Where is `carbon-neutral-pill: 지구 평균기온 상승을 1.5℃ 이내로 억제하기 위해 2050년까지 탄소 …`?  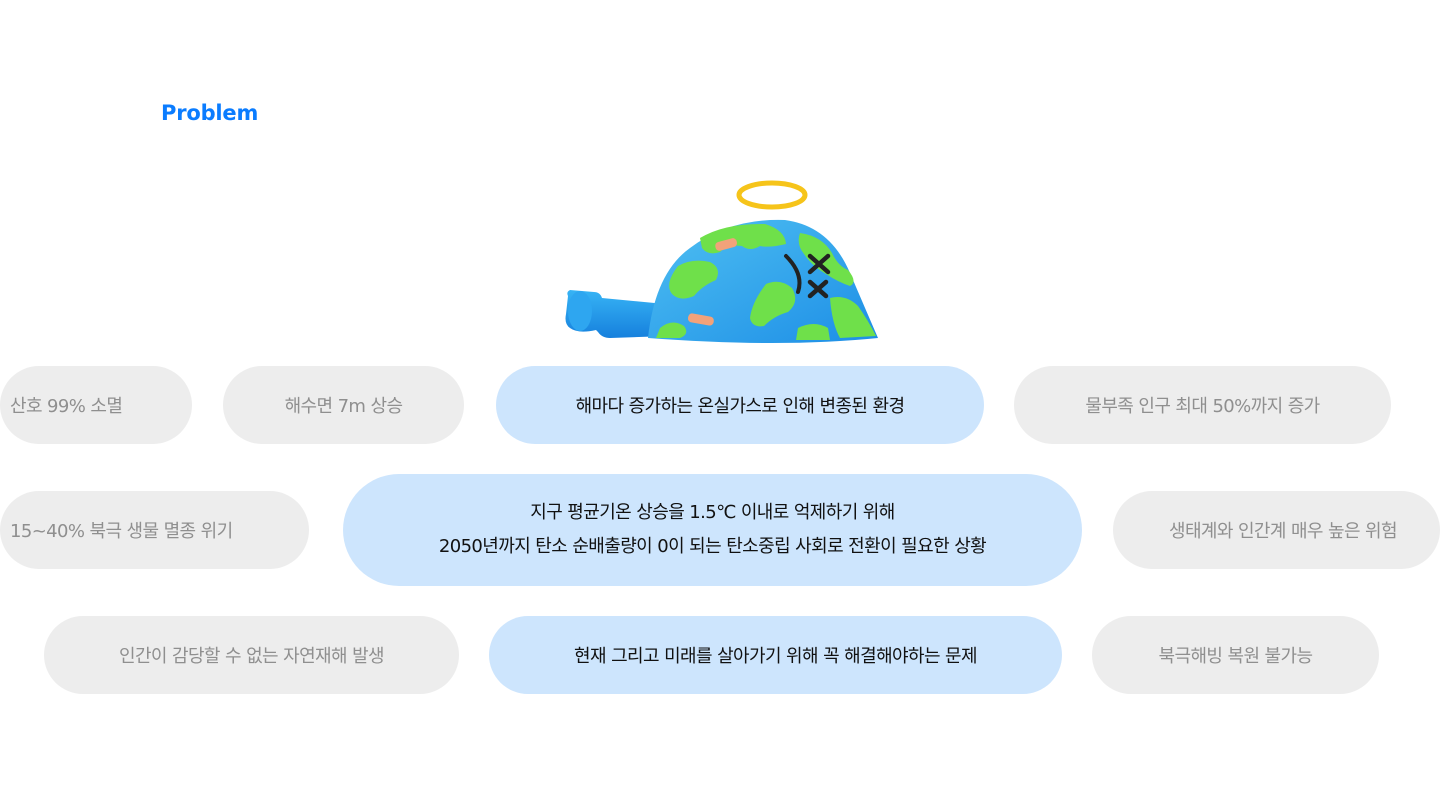 carbon-neutral-pill: 지구 평균기온 상승을 1.5℃ 이내로 억제하기 위해 2050년까지 탄소 … is located at coordinates (712, 530).